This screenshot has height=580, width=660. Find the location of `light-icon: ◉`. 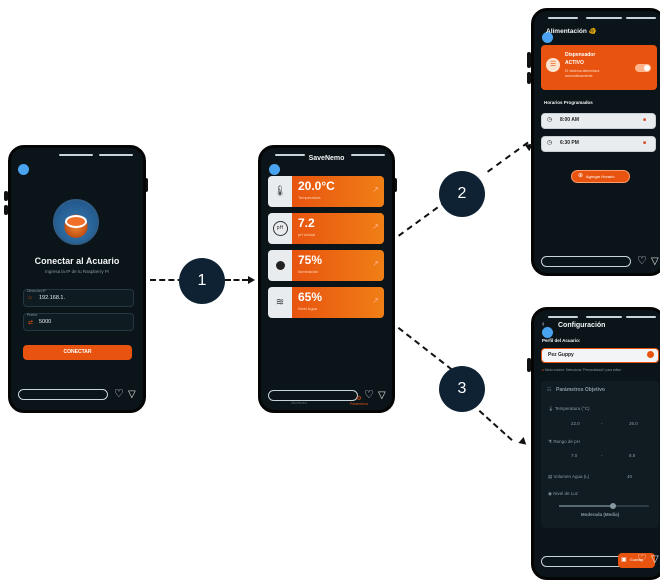

light-icon: ◉ is located at coordinates (550, 493).